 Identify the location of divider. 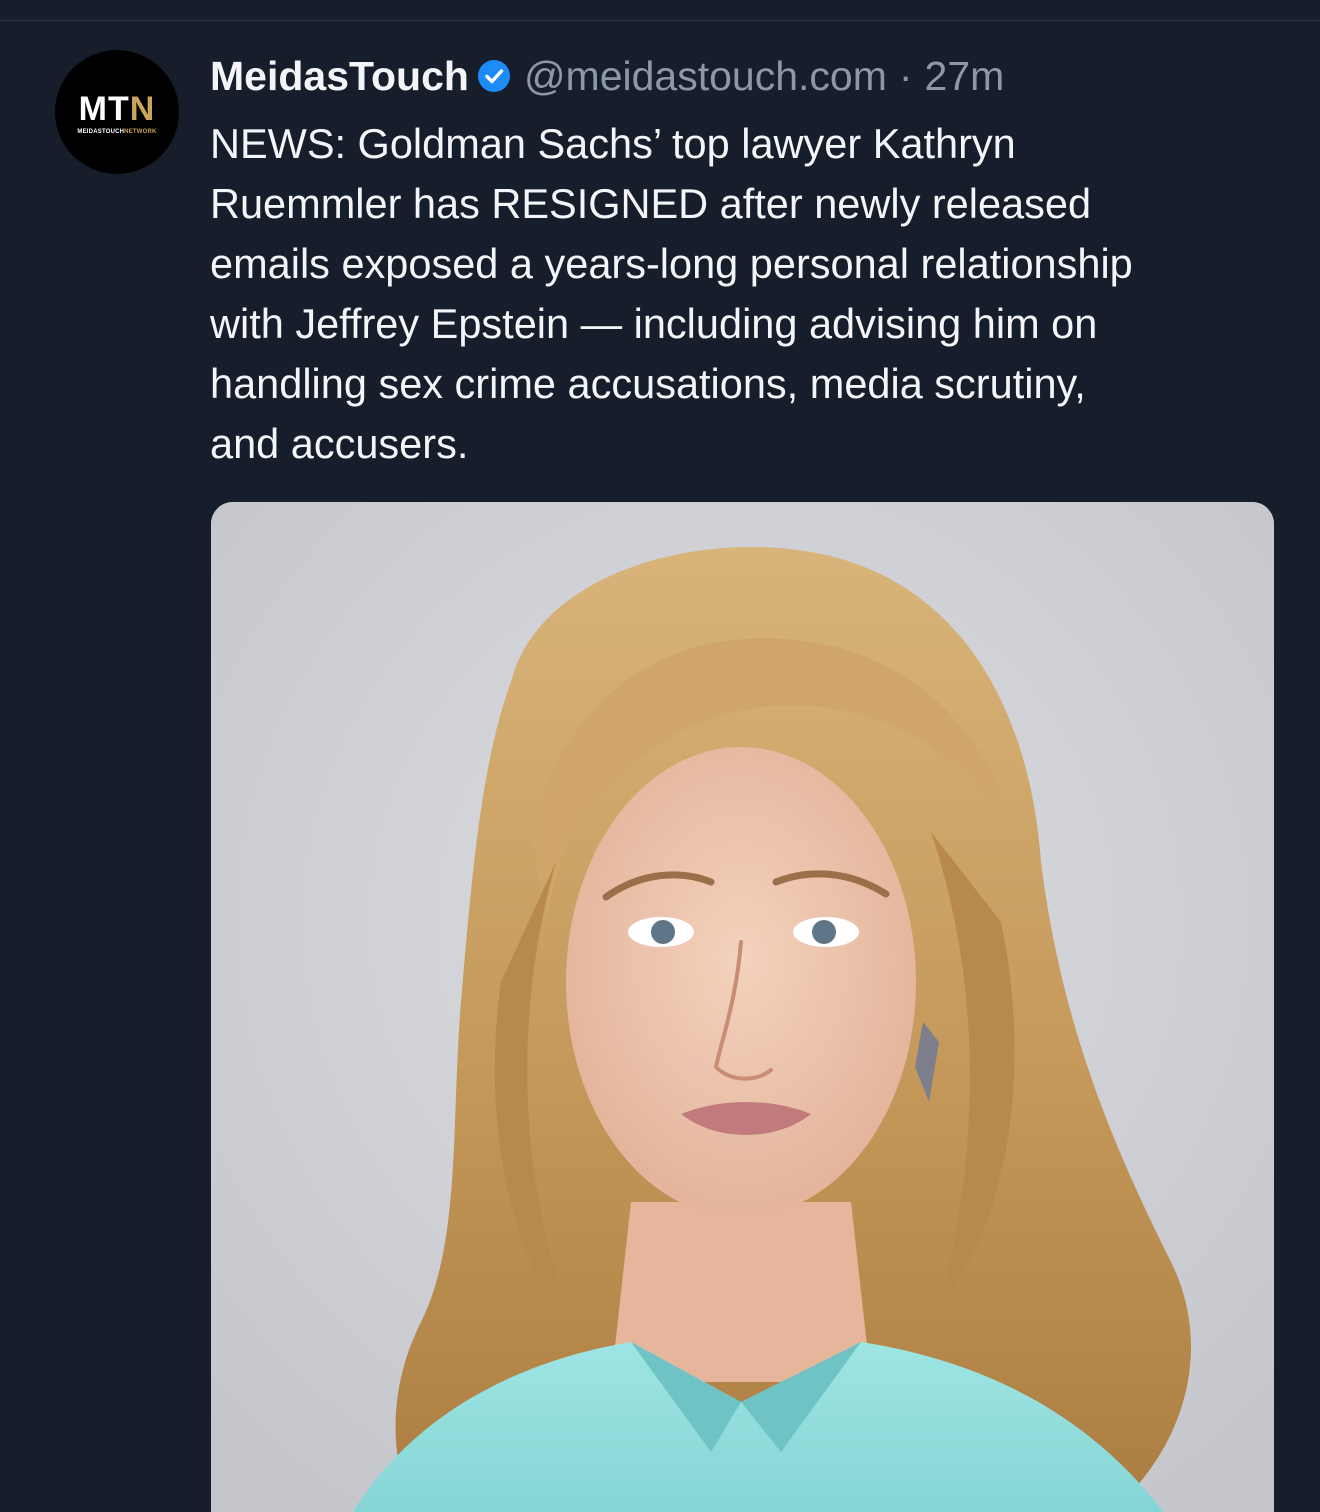
(660, 20).